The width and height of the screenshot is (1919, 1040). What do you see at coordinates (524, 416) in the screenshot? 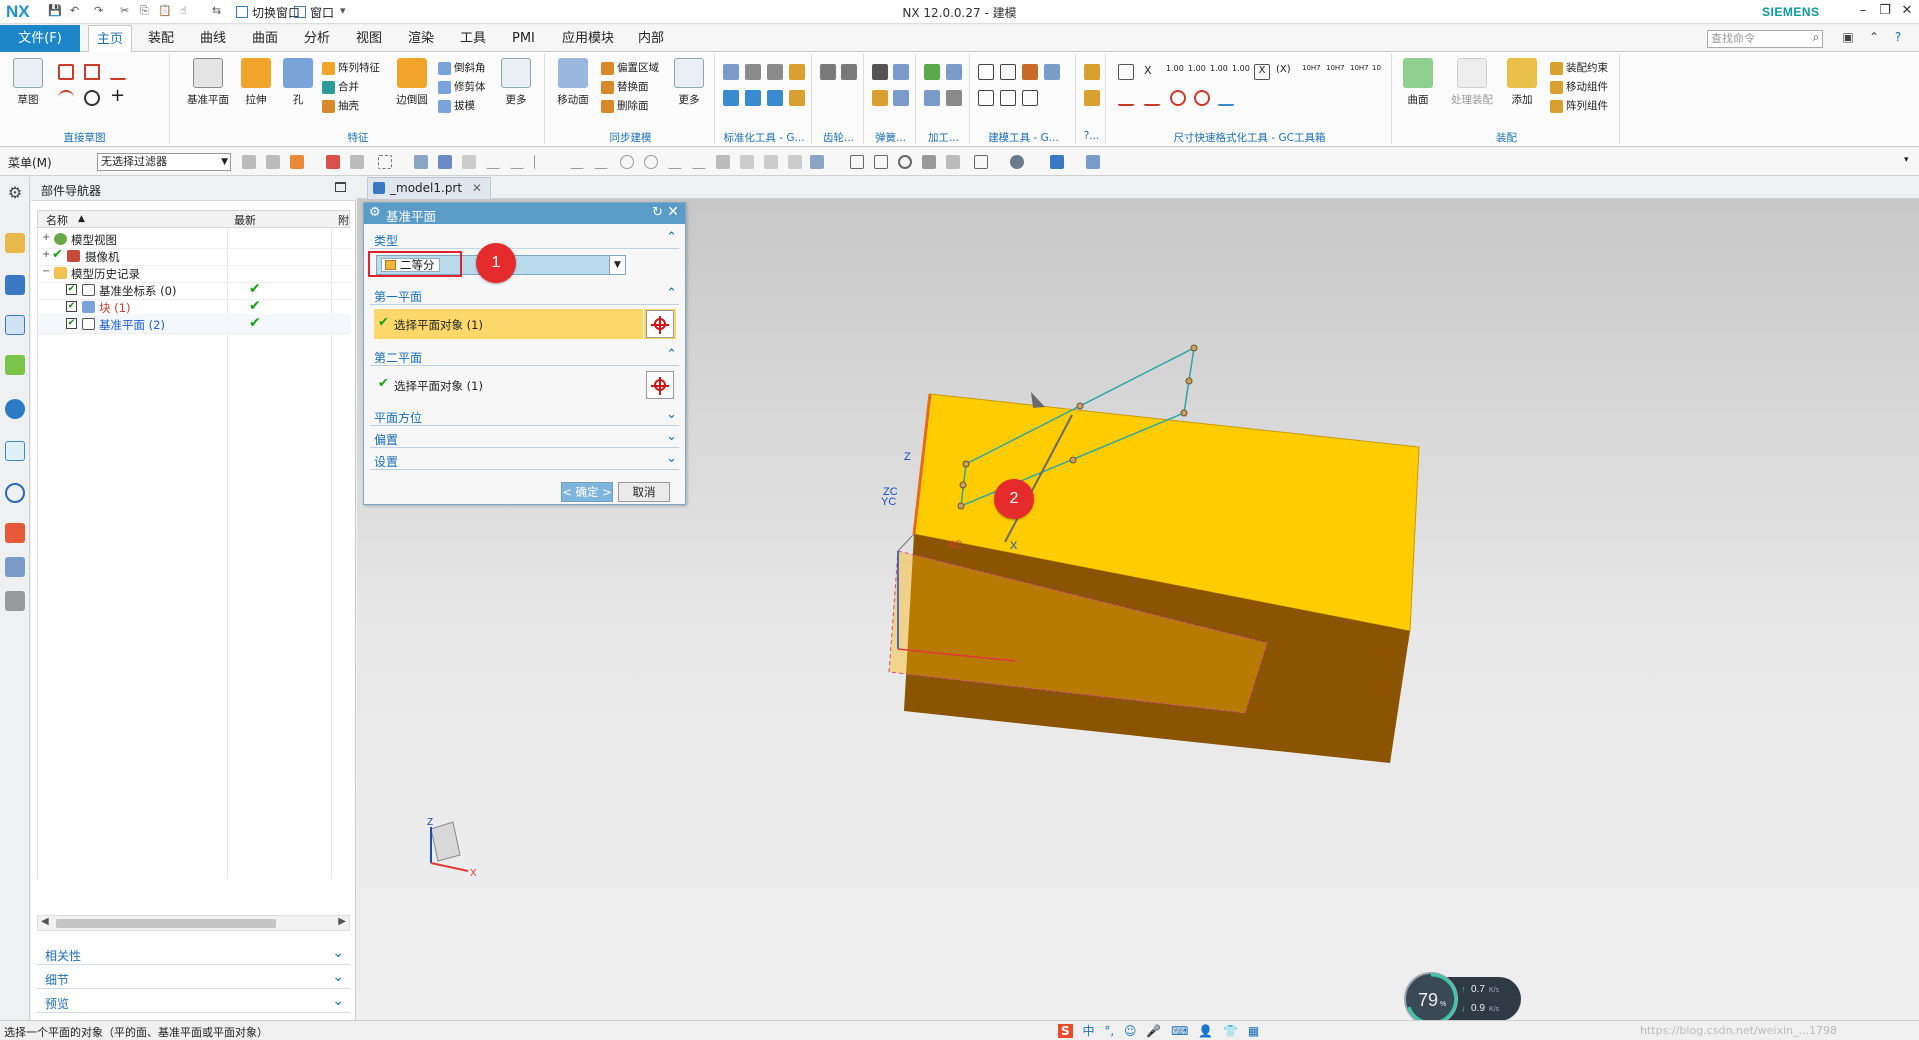
I see `section-plane-orientation: 平面方位 ⌄` at bounding box center [524, 416].